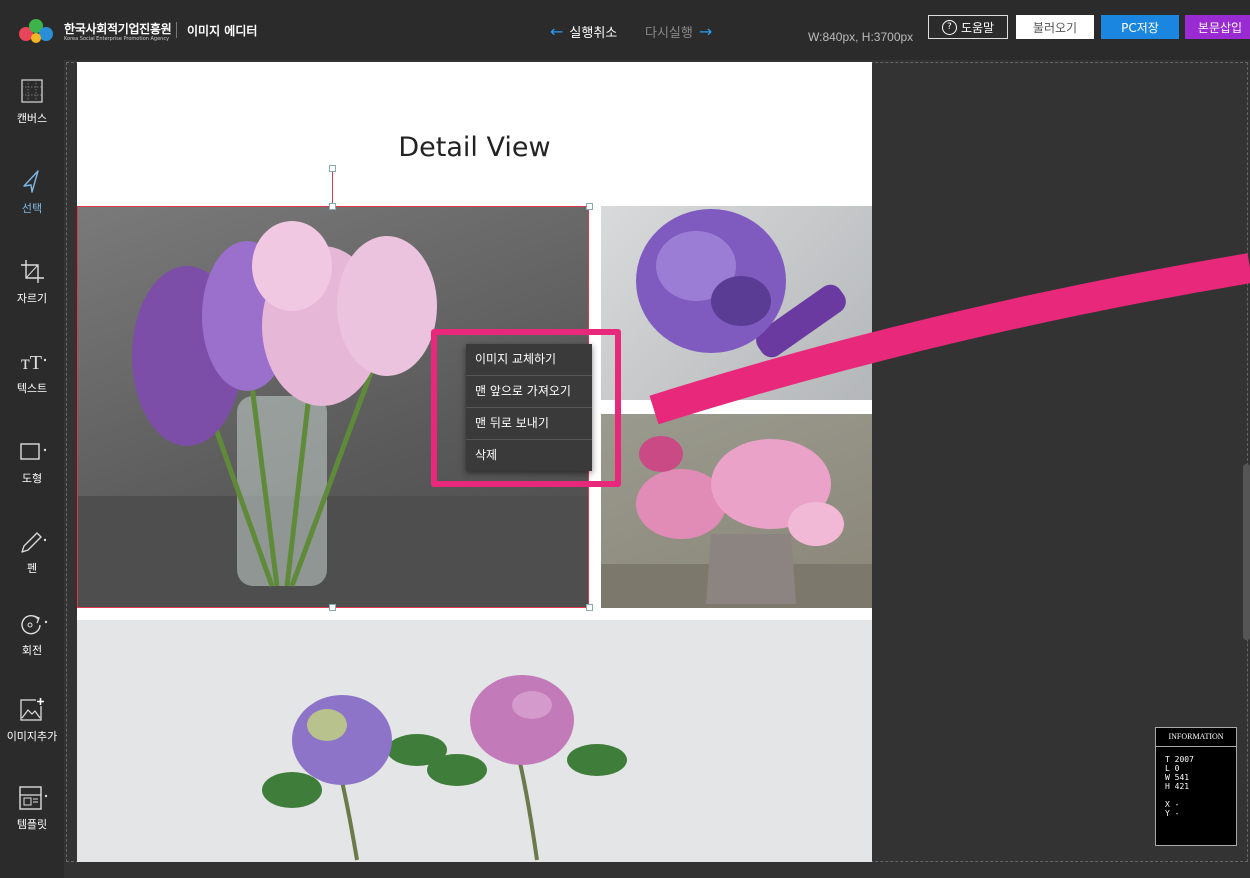 The height and width of the screenshot is (878, 1250). Describe the element at coordinates (32, 388) in the screenshot. I see `tool-text-label: 텍스트` at that location.